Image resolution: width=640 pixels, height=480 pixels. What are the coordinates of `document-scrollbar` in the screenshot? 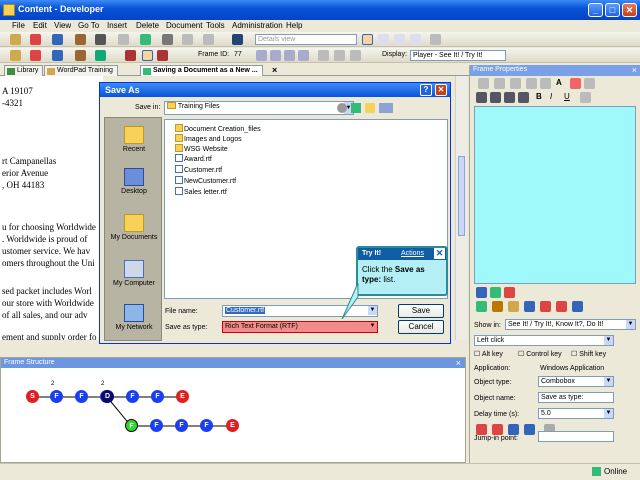 It's located at (461, 208).